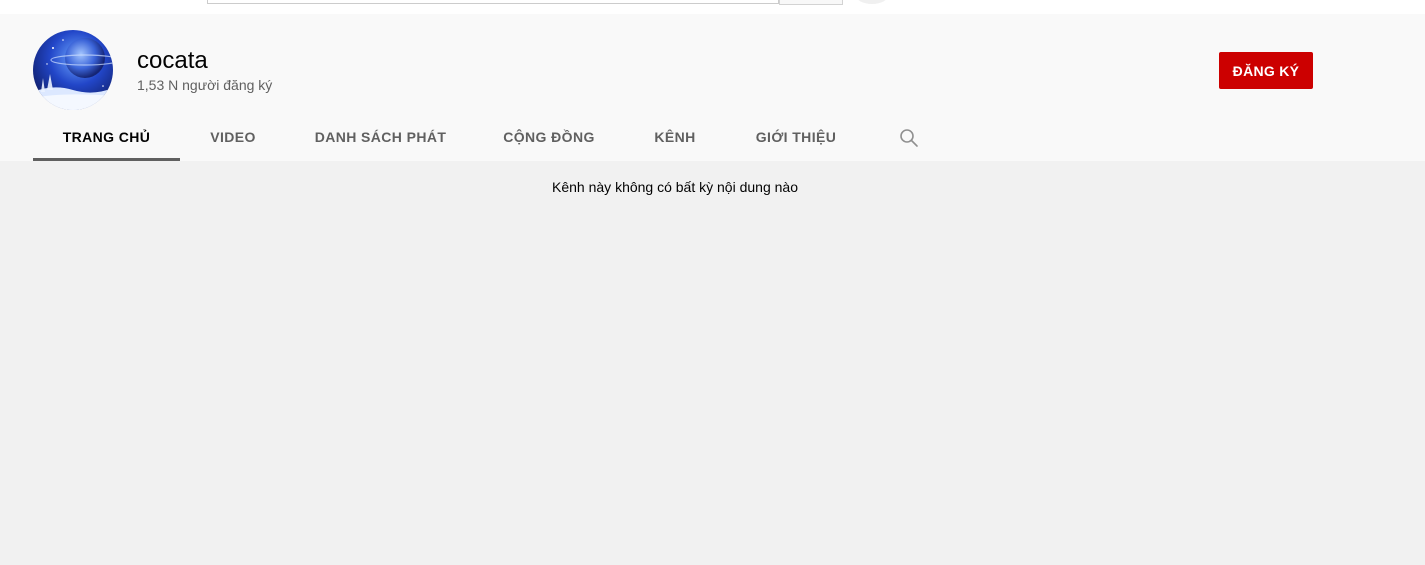  What do you see at coordinates (106, 137) in the screenshot?
I see `tab-home: TRANG CHỦ` at bounding box center [106, 137].